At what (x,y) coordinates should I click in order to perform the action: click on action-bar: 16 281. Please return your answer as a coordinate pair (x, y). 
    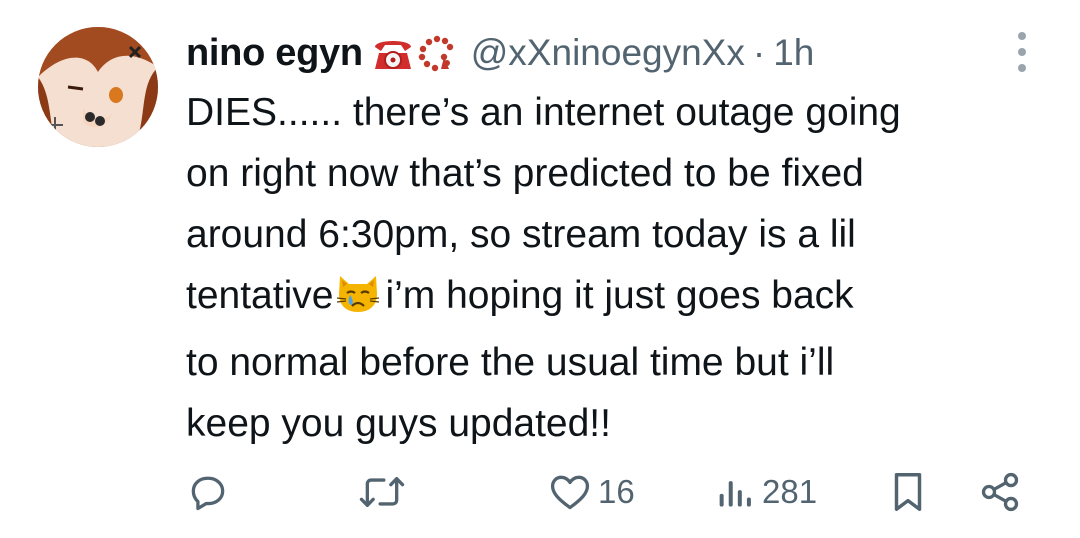
    Looking at the image, I should click on (613, 492).